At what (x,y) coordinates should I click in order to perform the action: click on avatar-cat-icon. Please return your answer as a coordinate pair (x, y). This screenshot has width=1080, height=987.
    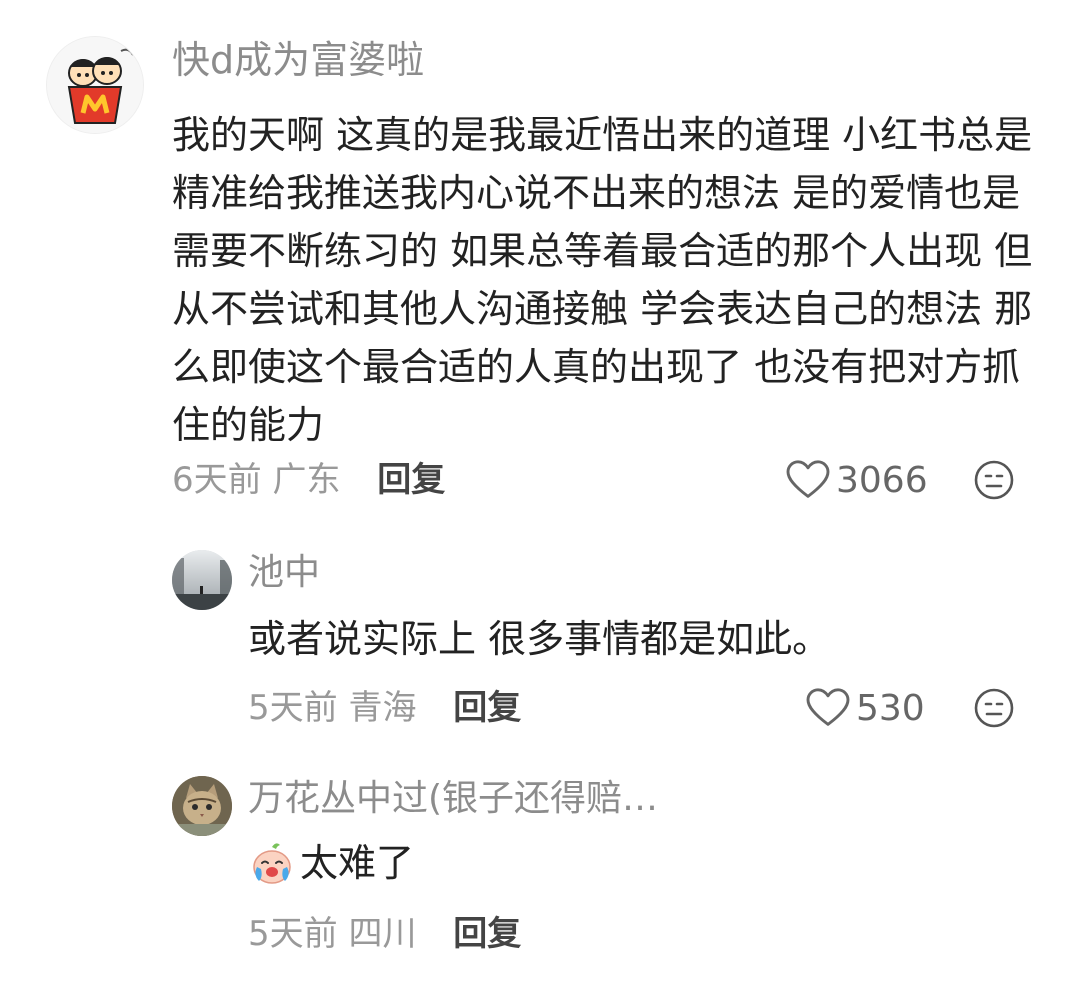
    Looking at the image, I should click on (202, 806).